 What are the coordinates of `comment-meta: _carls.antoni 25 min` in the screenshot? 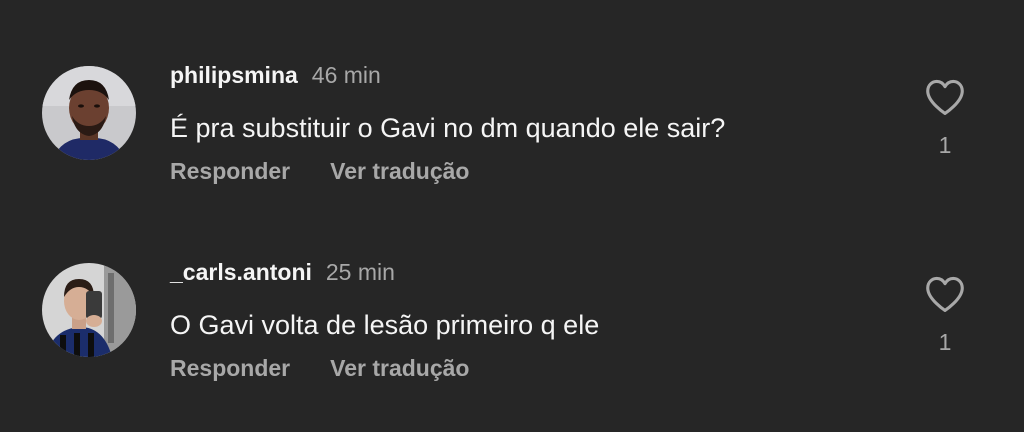 It's located at (282, 272).